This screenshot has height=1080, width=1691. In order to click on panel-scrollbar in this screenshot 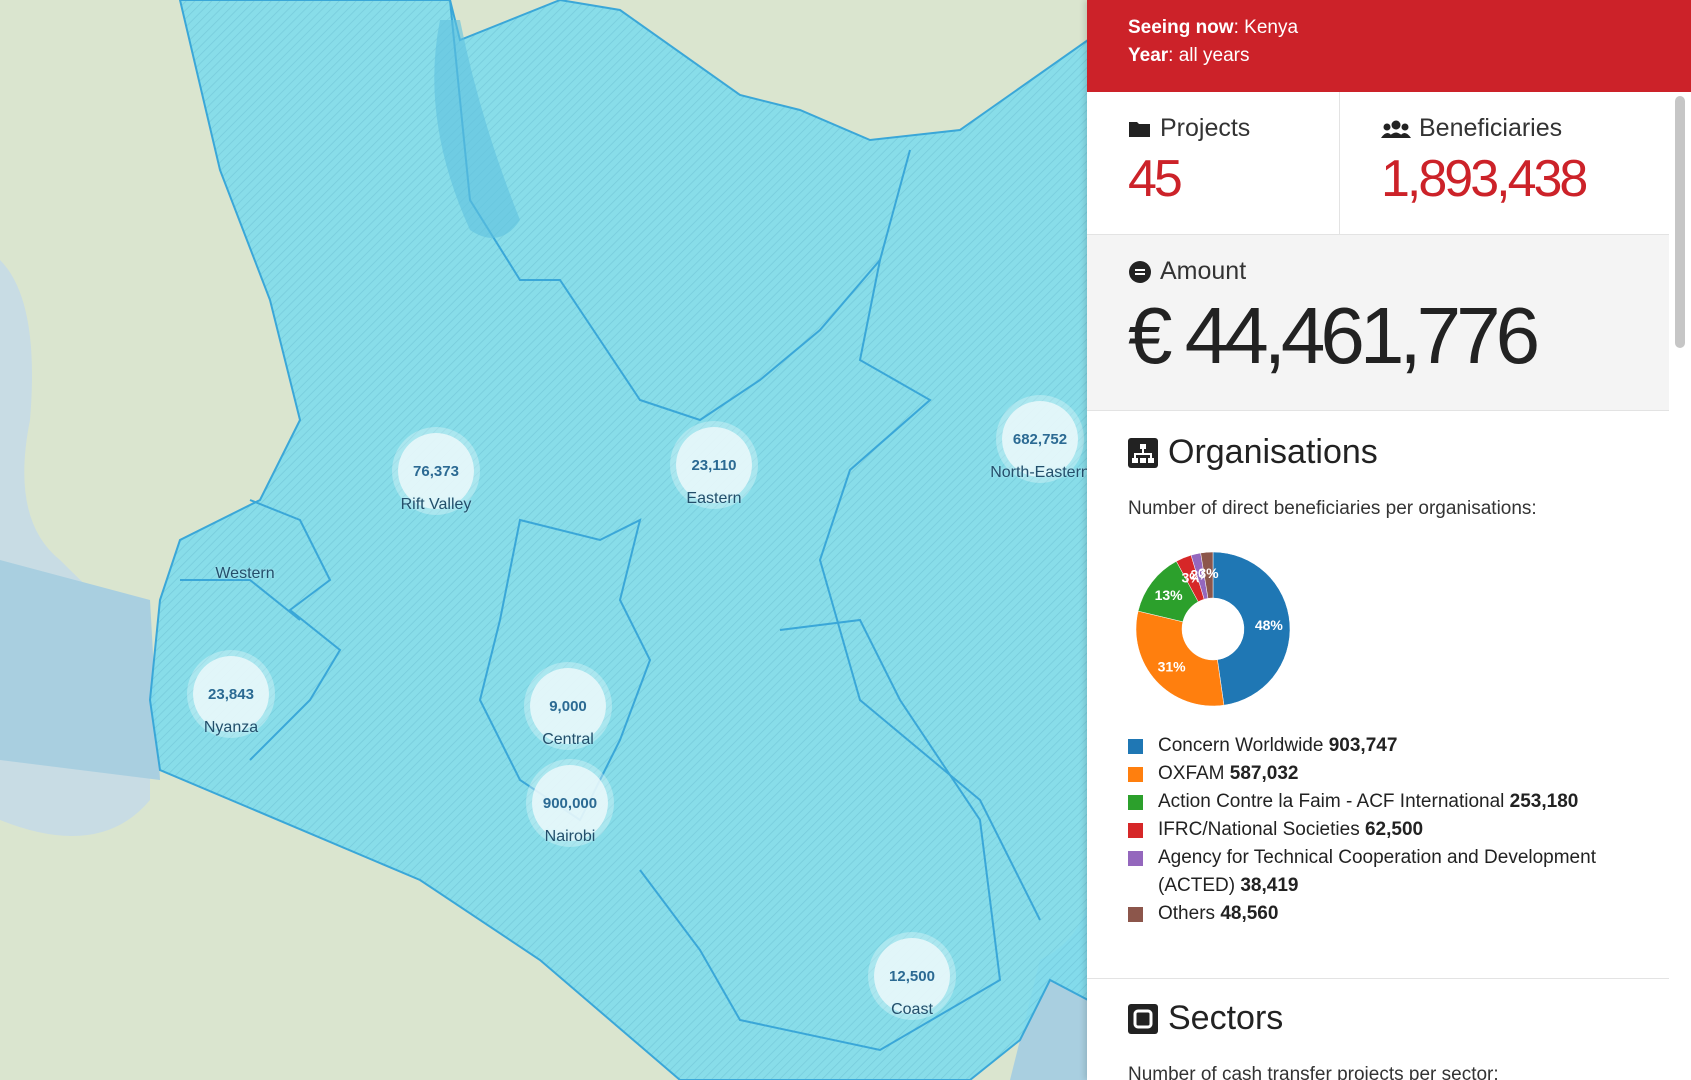, I will do `click(1680, 586)`.